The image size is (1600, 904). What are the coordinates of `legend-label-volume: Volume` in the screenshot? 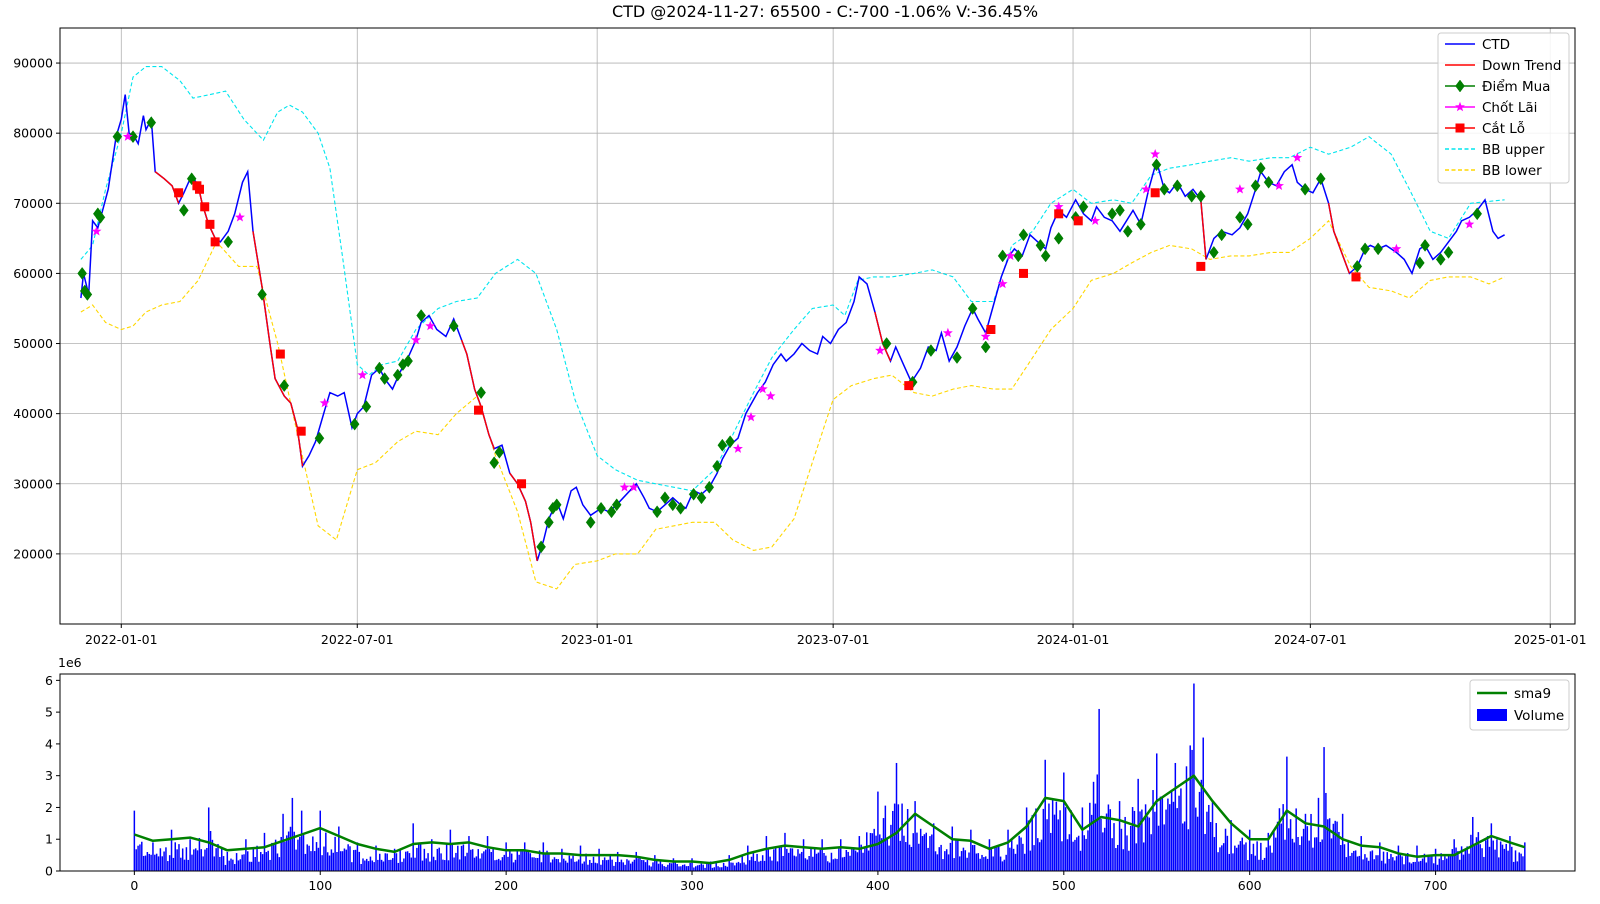 It's located at (1539, 716).